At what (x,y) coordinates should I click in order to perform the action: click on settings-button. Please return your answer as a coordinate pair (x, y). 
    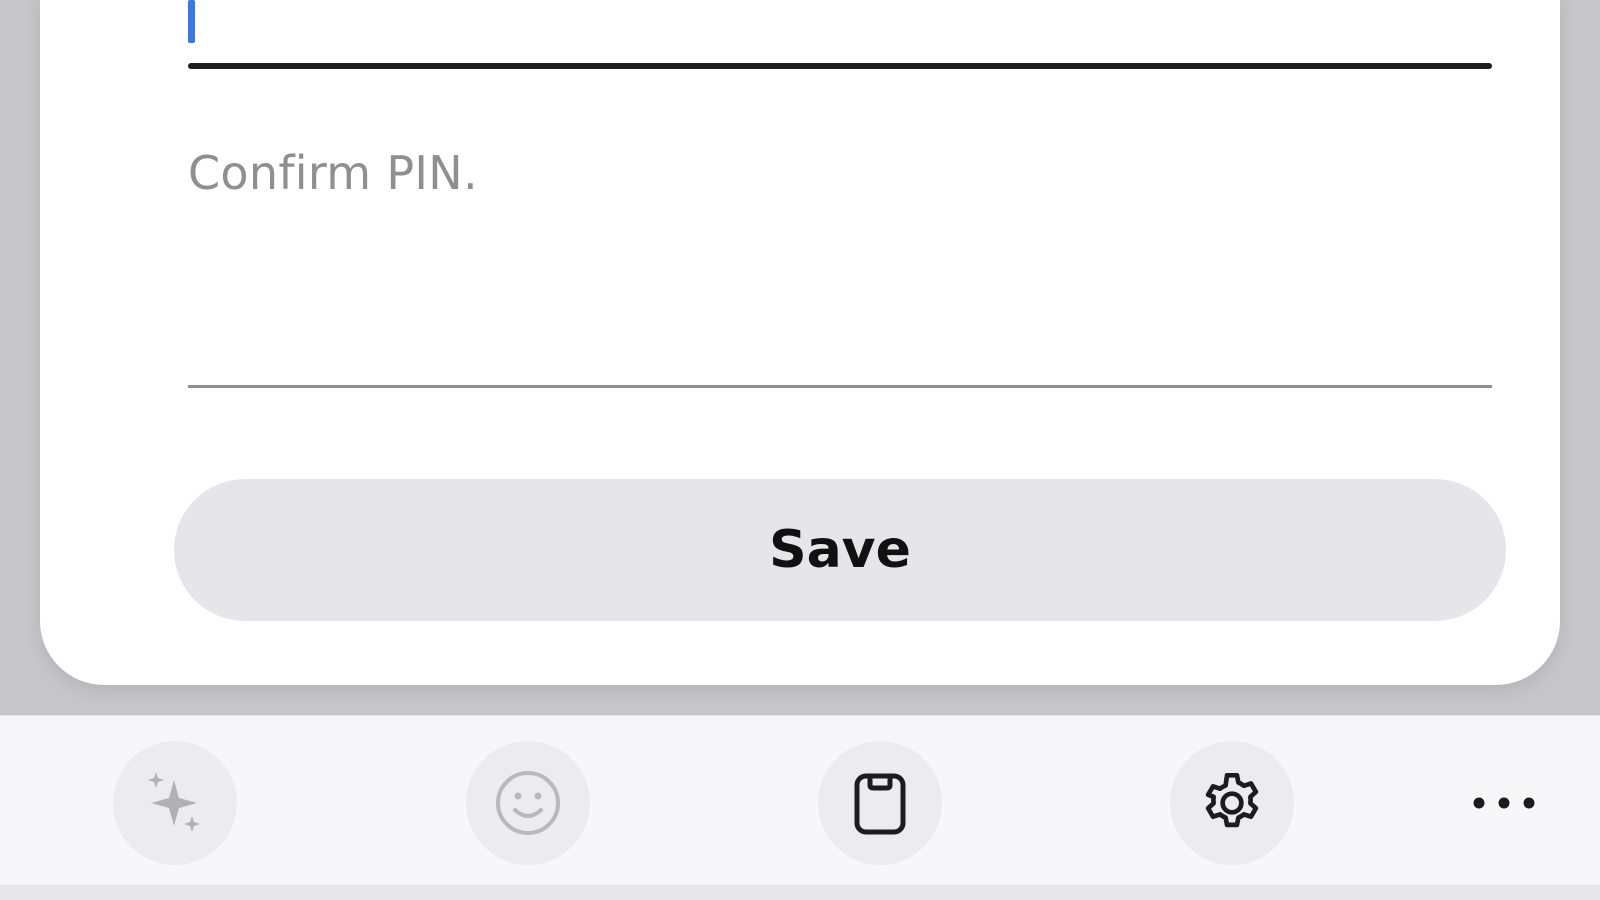
    Looking at the image, I should click on (1232, 803).